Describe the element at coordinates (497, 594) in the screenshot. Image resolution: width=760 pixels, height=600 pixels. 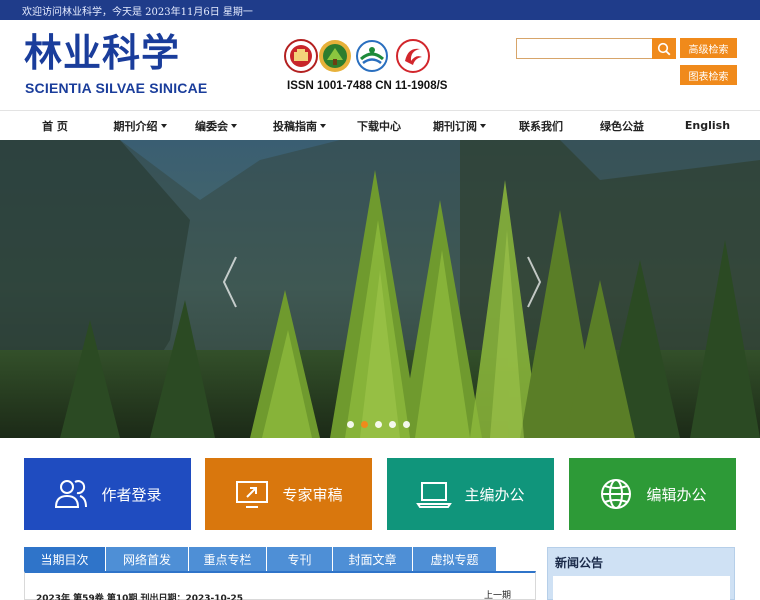
I see `previous-issue-link: 上一期` at that location.